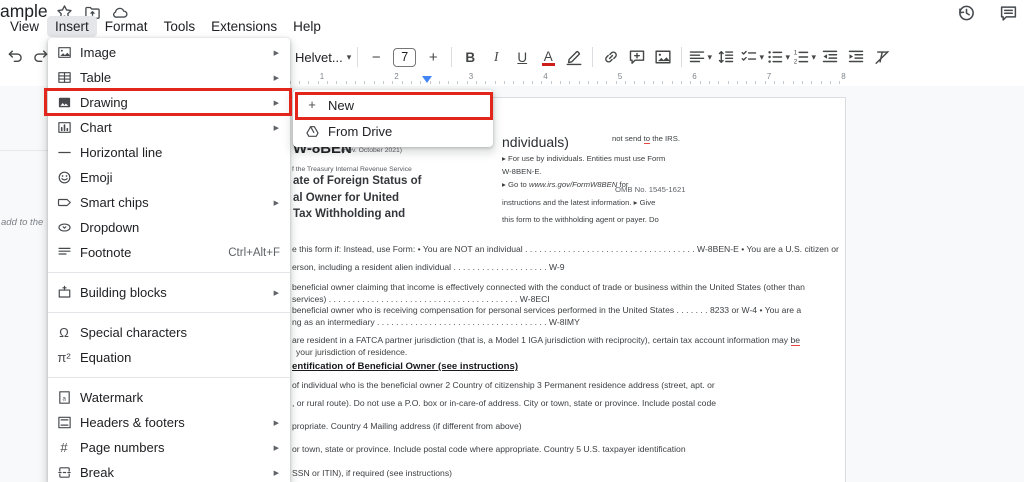  What do you see at coordinates (254, 252) in the screenshot?
I see `menu-item-shortcut: Ctrl+Alt+F` at bounding box center [254, 252].